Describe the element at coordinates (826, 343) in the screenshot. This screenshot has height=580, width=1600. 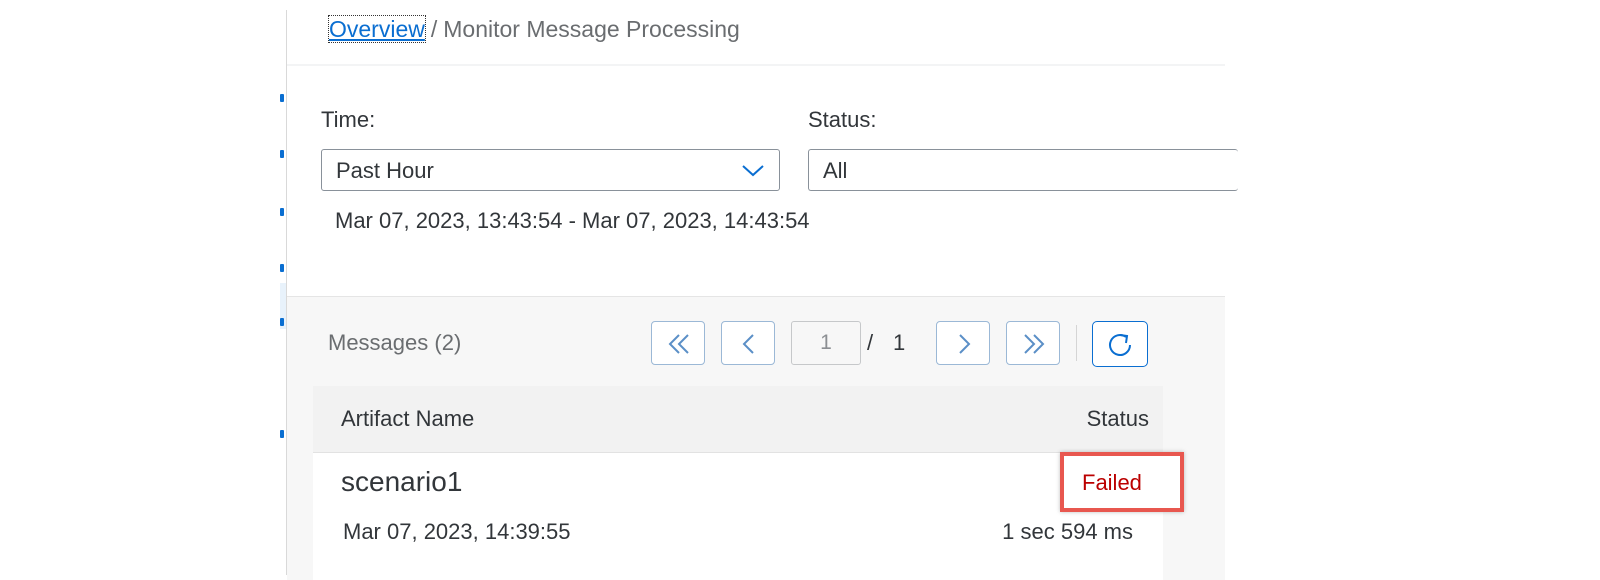
I see `page-number-input: 1` at that location.